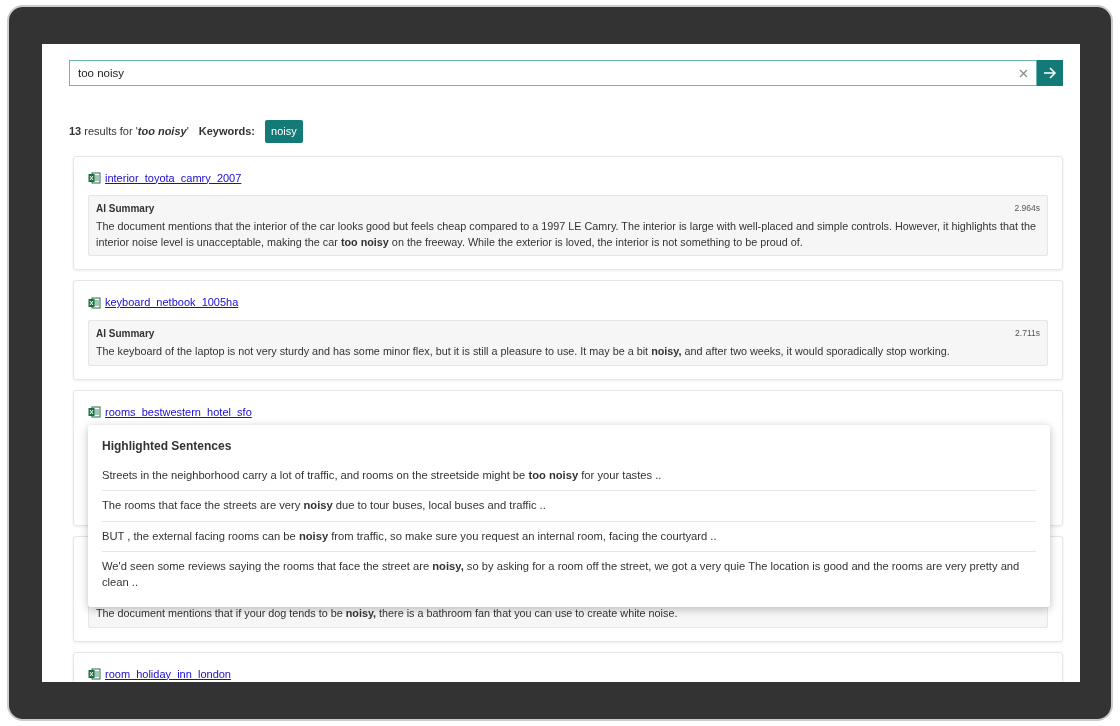 Image resolution: width=1120 pixels, height=726 pixels. What do you see at coordinates (569, 536) in the screenshot?
I see `highlighted-sentence: BUT , the external facing rooms can be noisy from traffic, so make sure you request an internal room, facing the courtyard ..` at bounding box center [569, 536].